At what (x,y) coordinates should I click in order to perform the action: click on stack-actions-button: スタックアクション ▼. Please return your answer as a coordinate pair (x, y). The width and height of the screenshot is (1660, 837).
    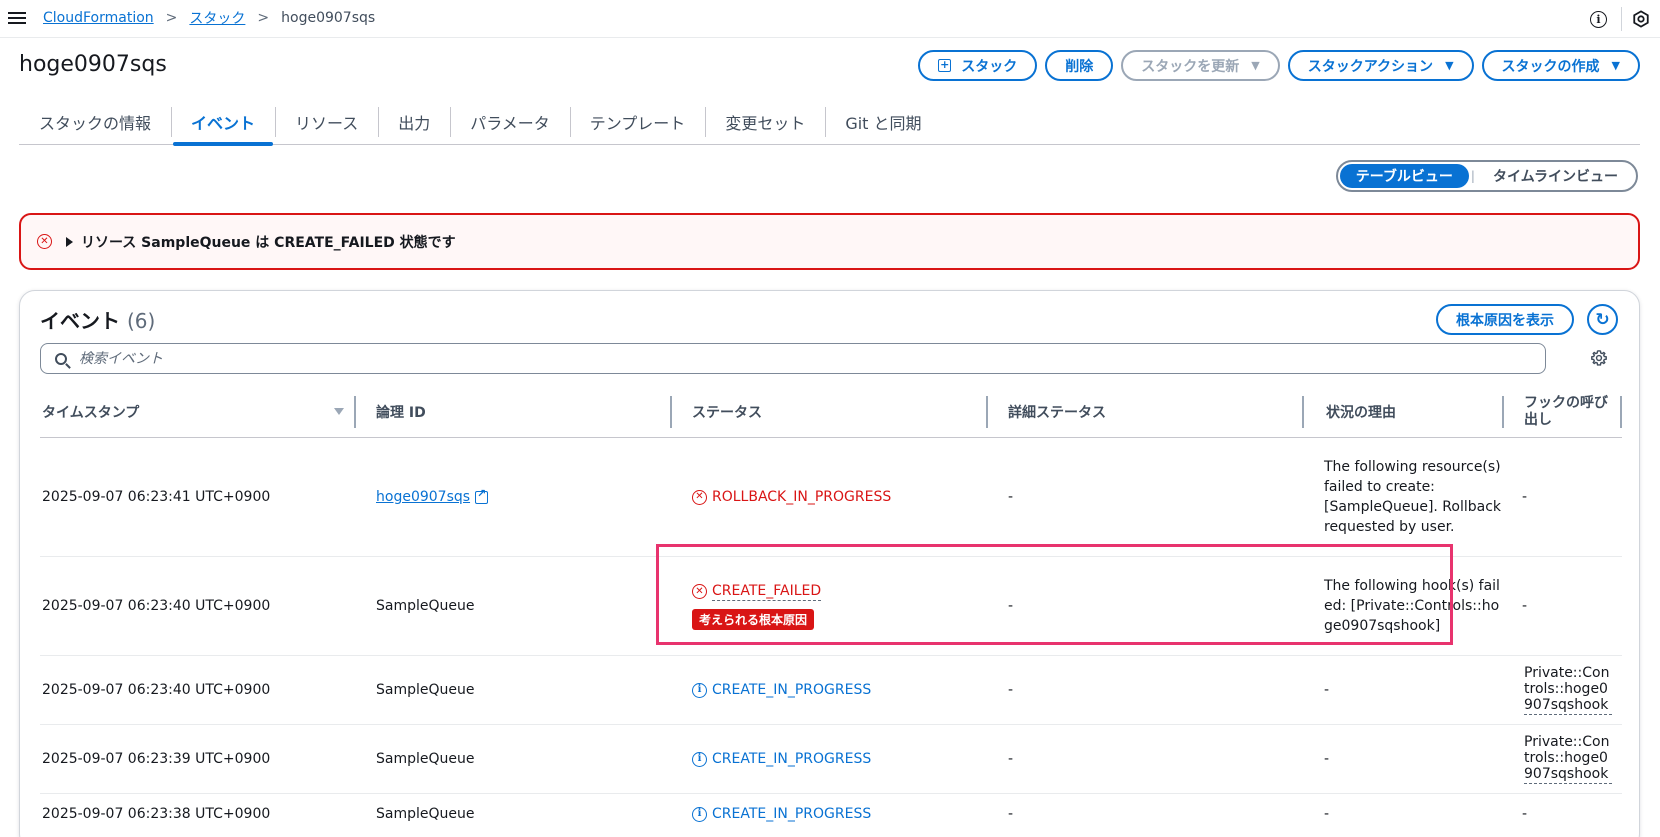
    Looking at the image, I should click on (1380, 65).